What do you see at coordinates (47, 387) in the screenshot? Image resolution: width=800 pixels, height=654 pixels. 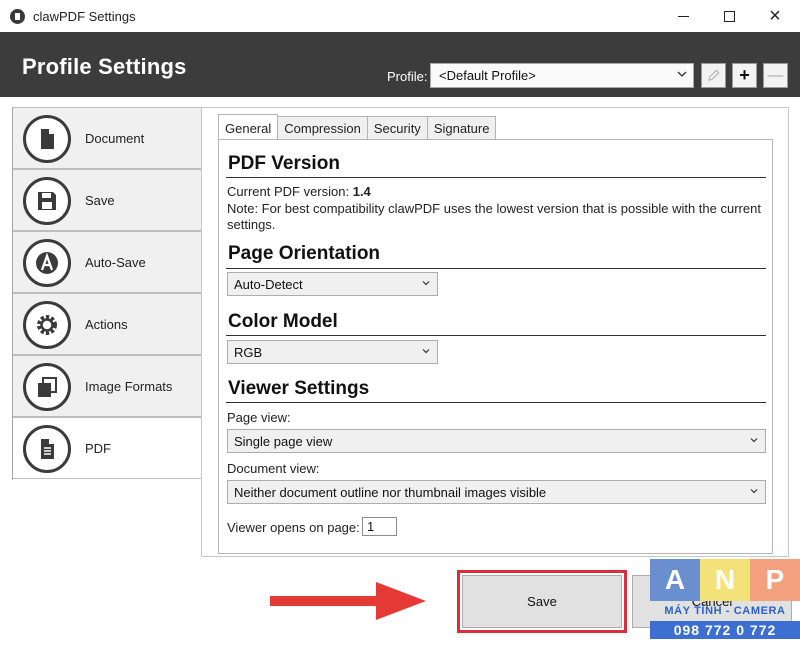 I see `image-formats-icon` at bounding box center [47, 387].